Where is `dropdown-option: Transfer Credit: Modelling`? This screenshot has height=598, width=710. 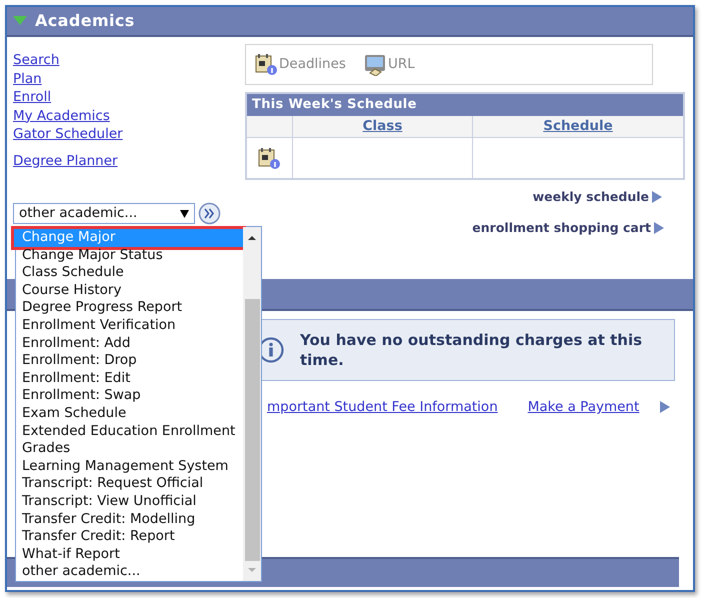
dropdown-option: Transfer Credit: Modelling is located at coordinates (129, 519).